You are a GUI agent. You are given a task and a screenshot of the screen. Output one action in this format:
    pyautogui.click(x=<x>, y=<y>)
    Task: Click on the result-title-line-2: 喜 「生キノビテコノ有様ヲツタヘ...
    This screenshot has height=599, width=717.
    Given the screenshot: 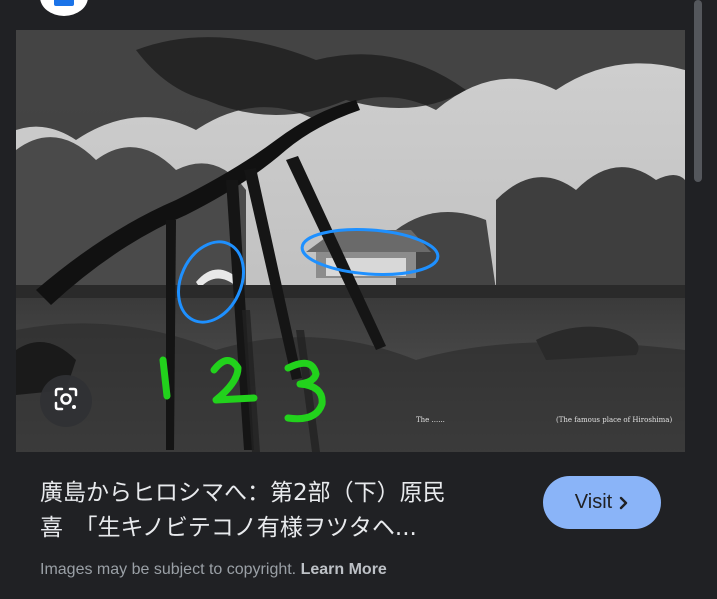 What is the action you would take?
    pyautogui.click(x=228, y=528)
    